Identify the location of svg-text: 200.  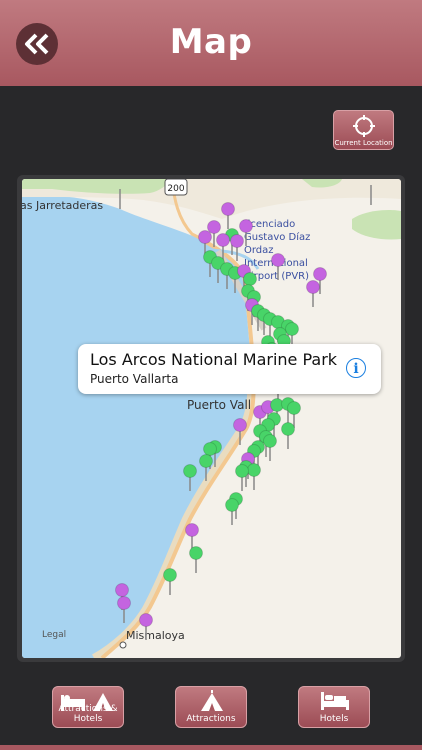
(175, 189).